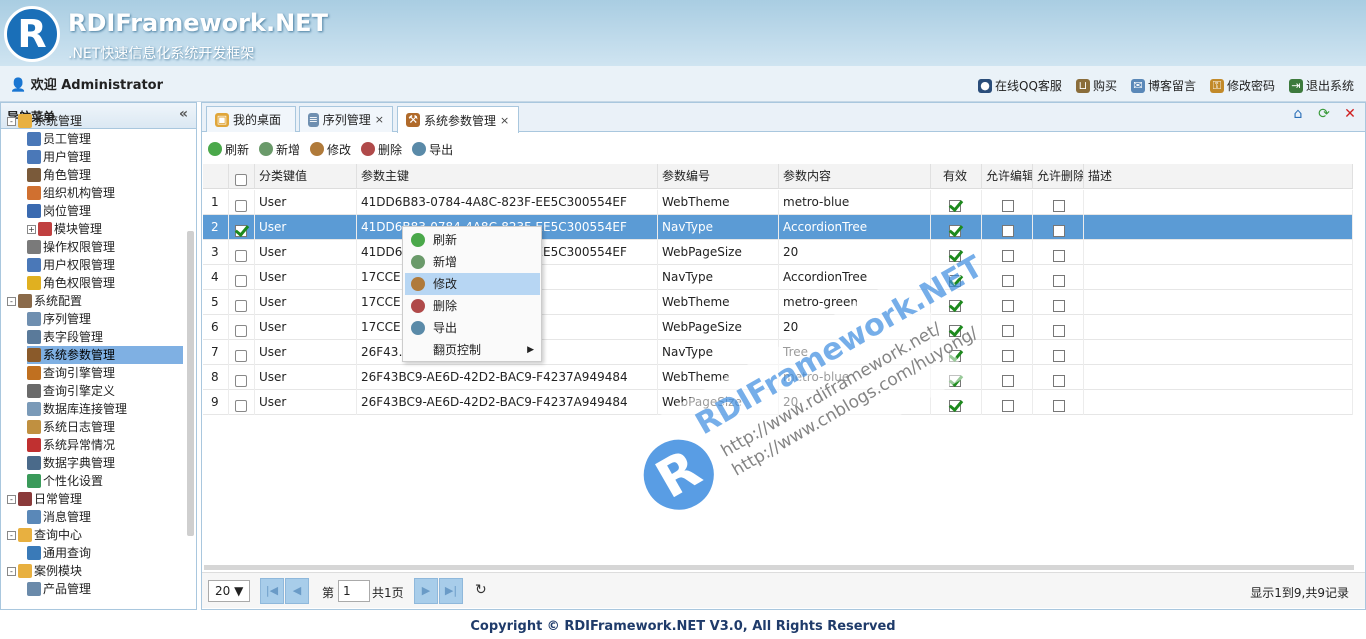  Describe the element at coordinates (228, 149) in the screenshot. I see `refresh-button: 刷新` at that location.